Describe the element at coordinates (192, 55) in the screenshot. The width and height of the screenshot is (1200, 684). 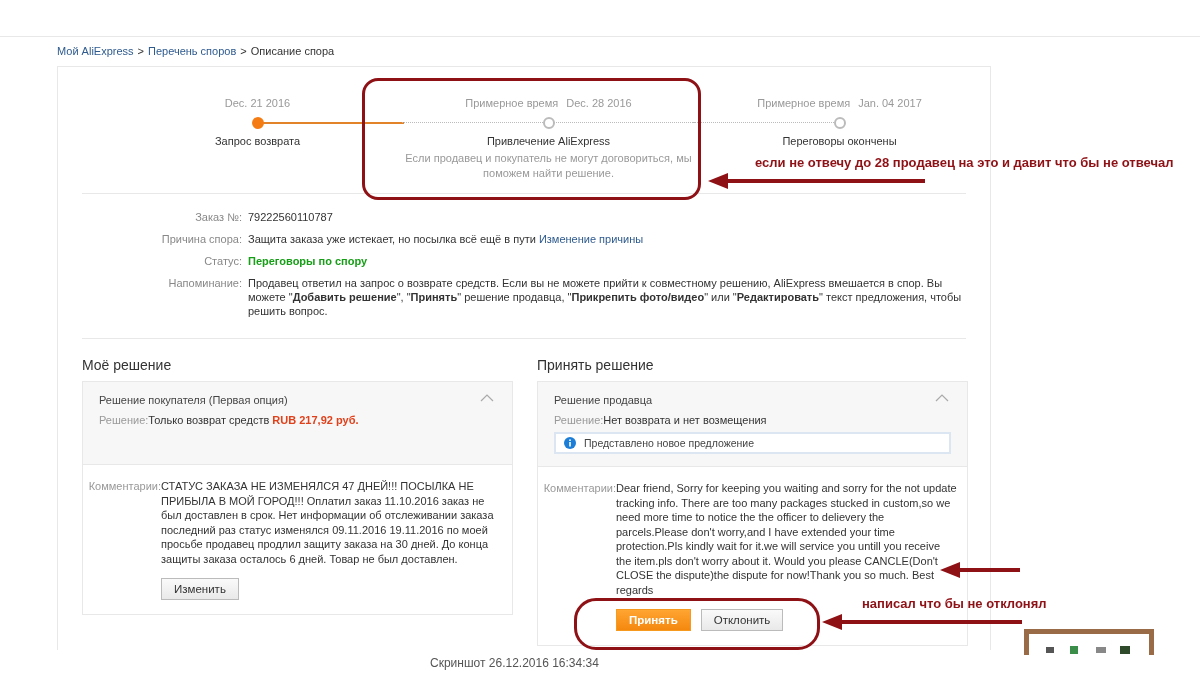
I see `breadcrumb-link: Перечень споров` at that location.